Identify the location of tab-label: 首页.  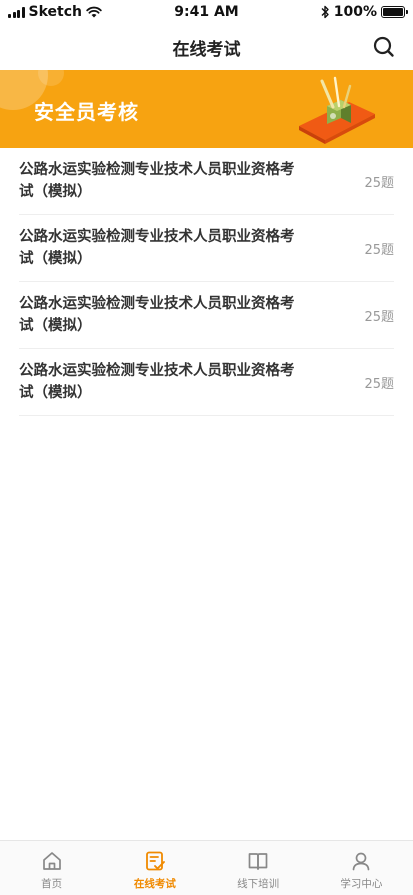
(52, 884).